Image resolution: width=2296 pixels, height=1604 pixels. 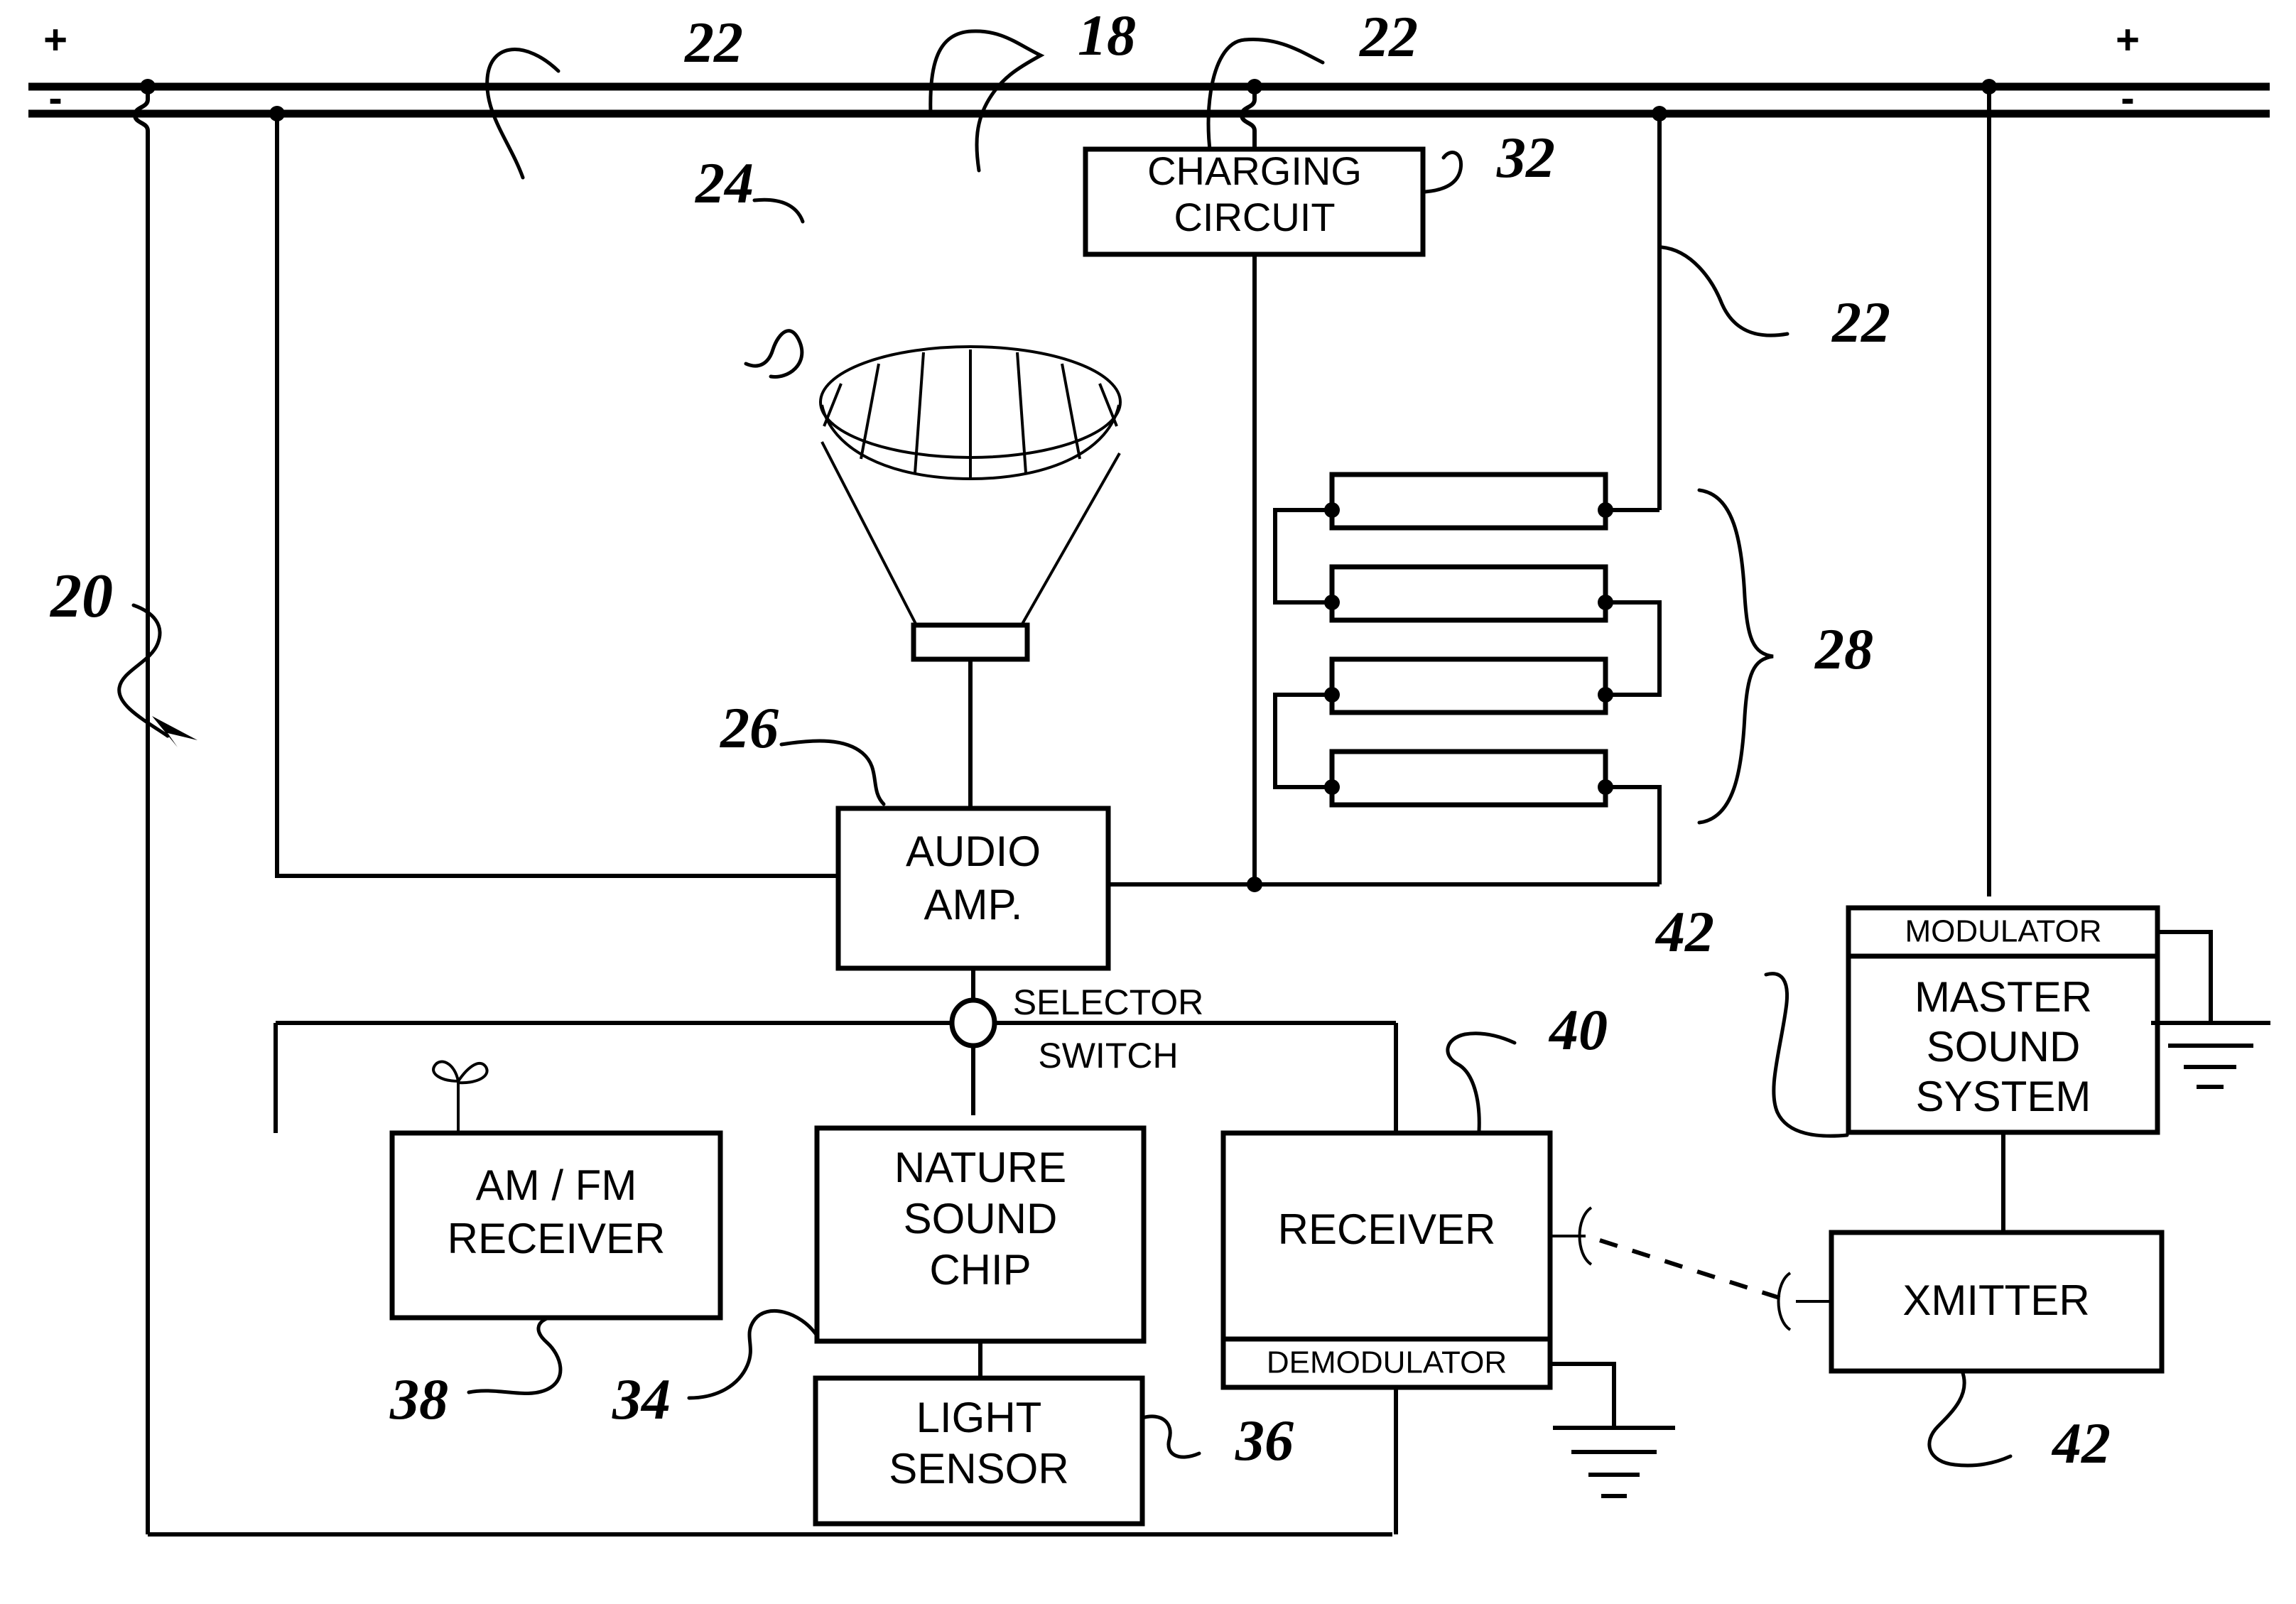 I want to click on antenna-icon, so click(x=460, y=1096).